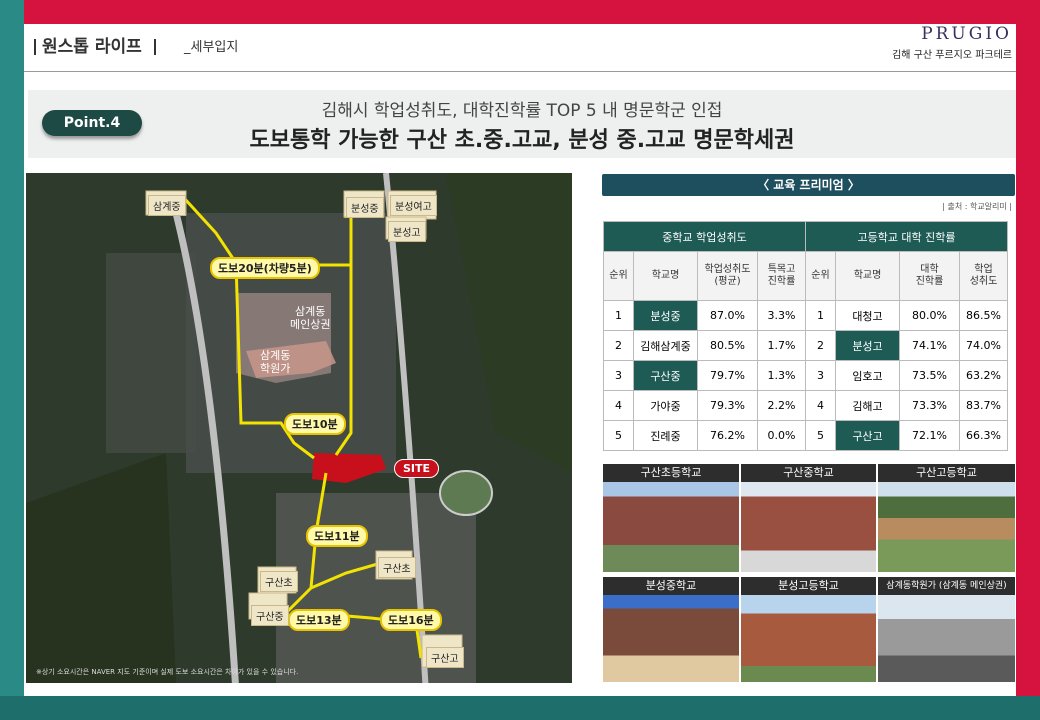  I want to click on route-label: 도보16분, so click(411, 620).